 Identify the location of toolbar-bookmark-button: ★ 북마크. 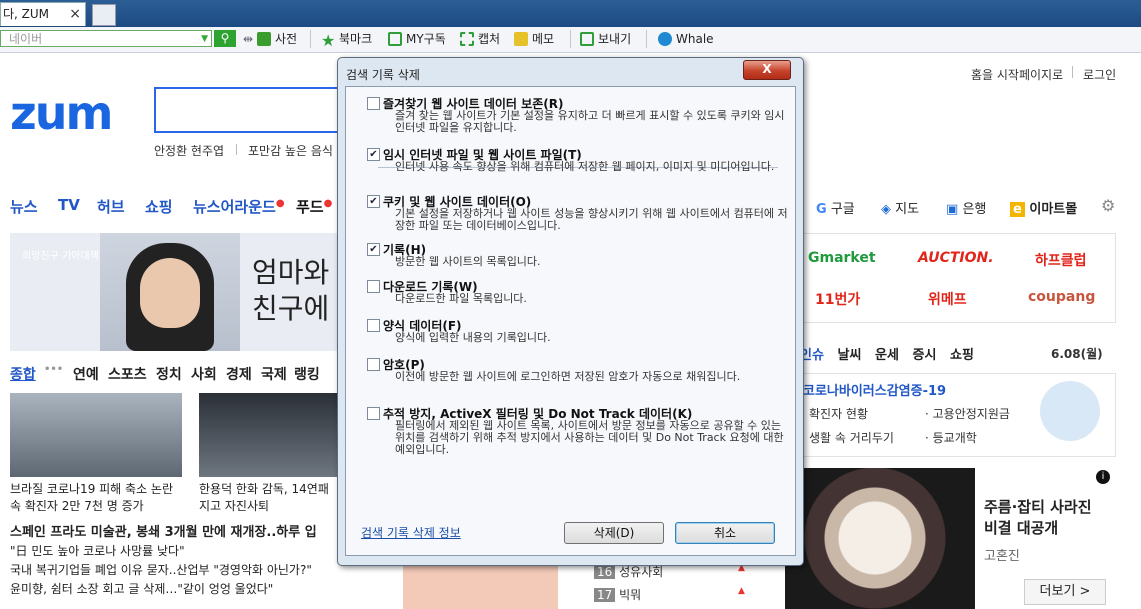
(347, 39).